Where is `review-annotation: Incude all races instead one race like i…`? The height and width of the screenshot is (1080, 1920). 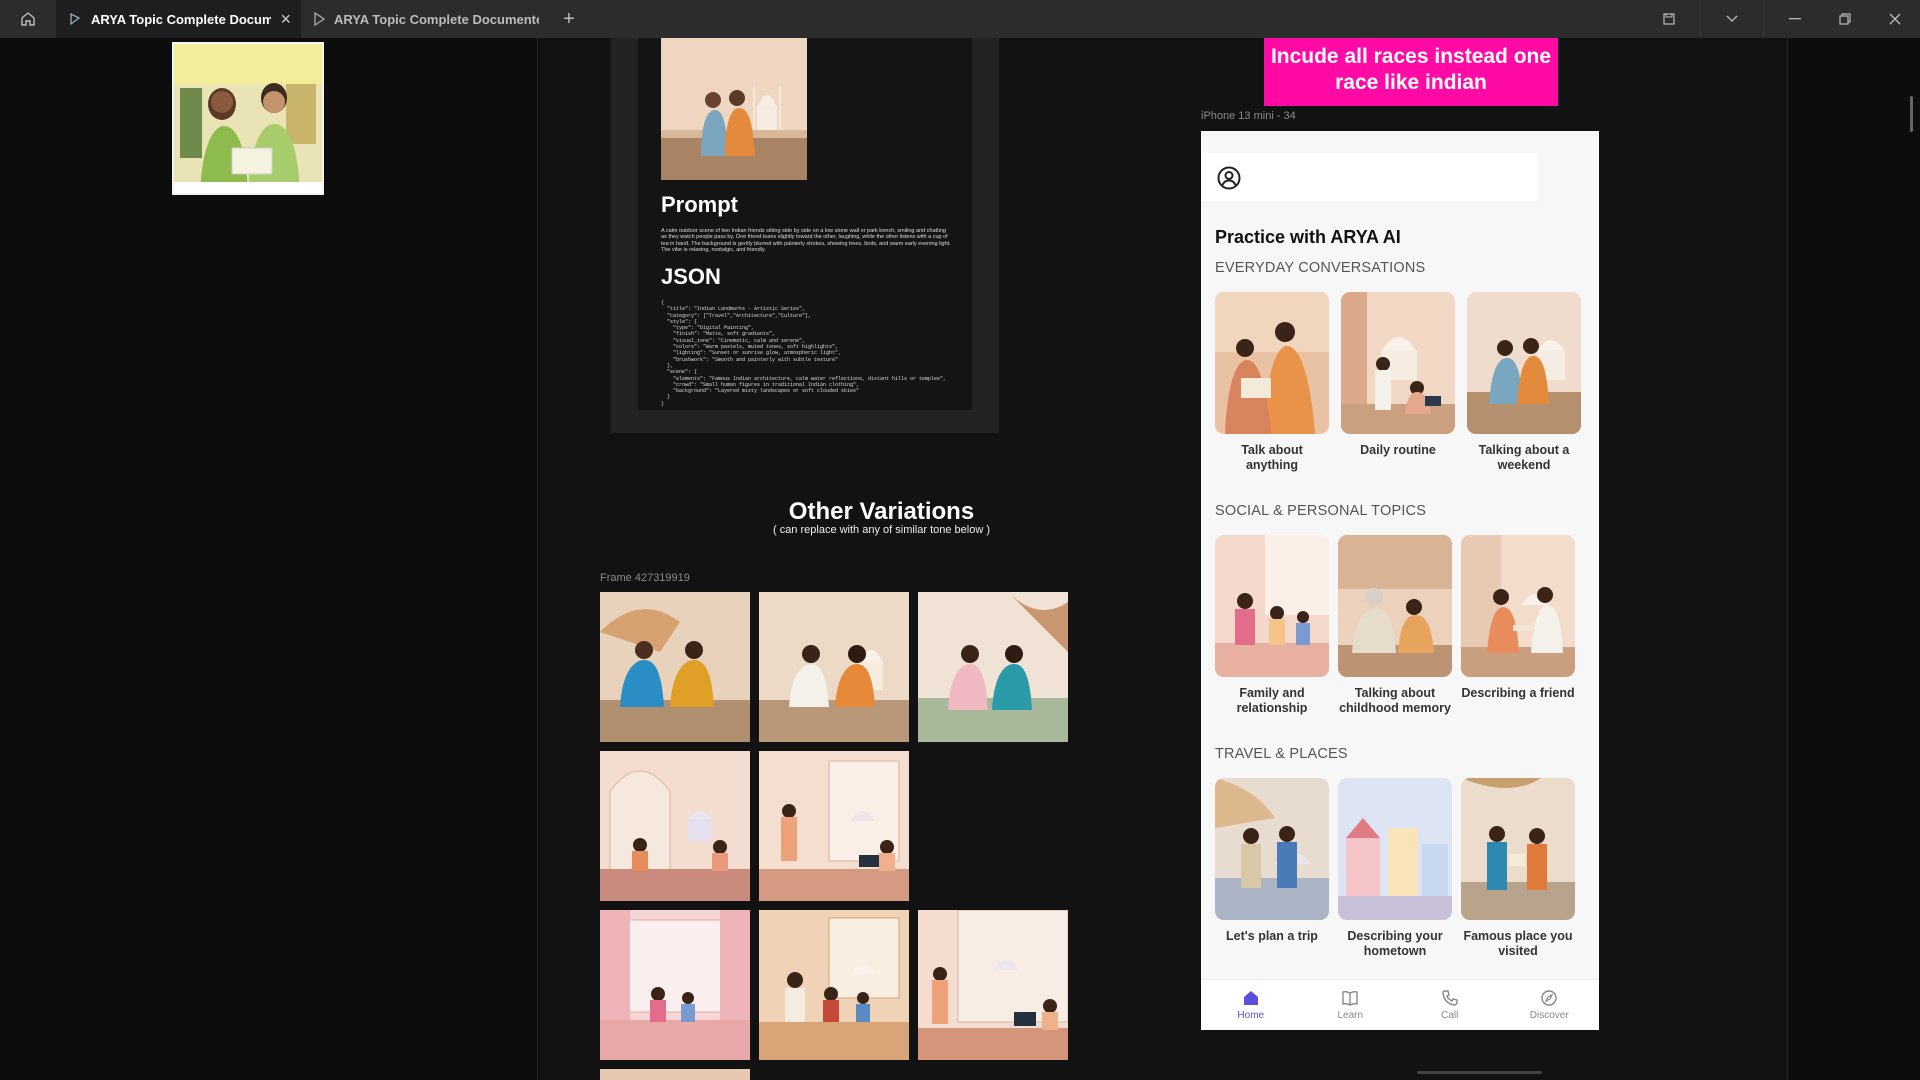
review-annotation: Incude all races instead one race like i… is located at coordinates (1411, 72).